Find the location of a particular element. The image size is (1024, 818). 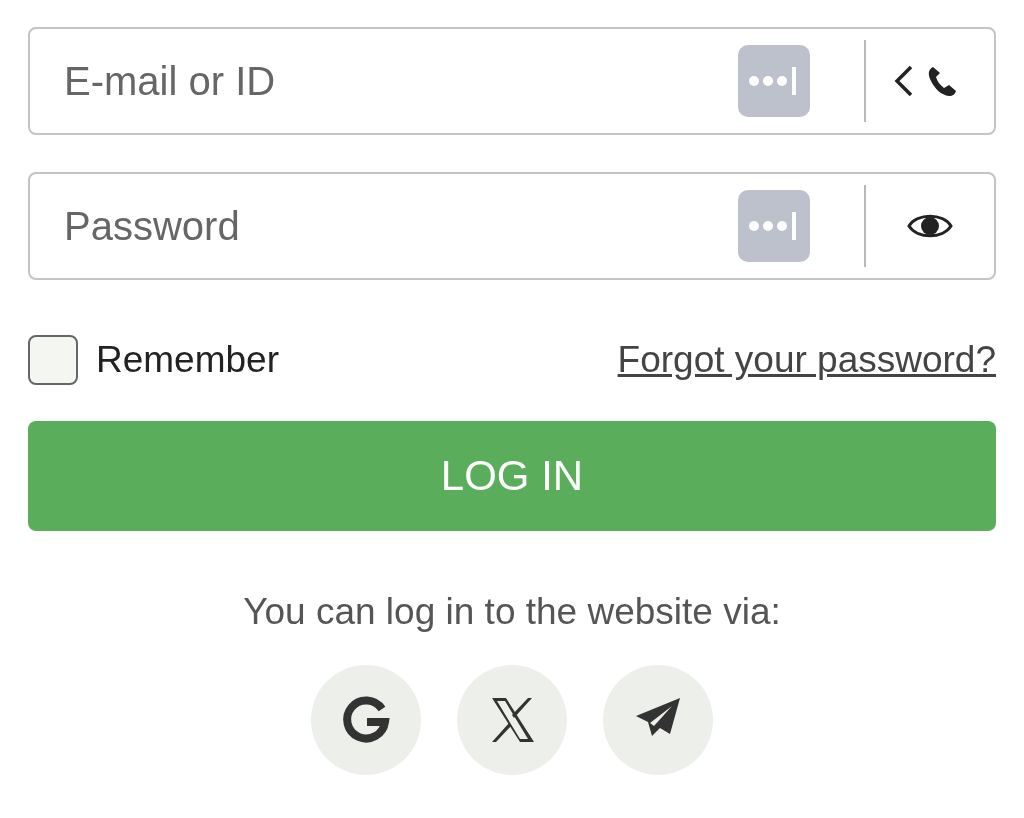

password-field: Password is located at coordinates (384, 226).